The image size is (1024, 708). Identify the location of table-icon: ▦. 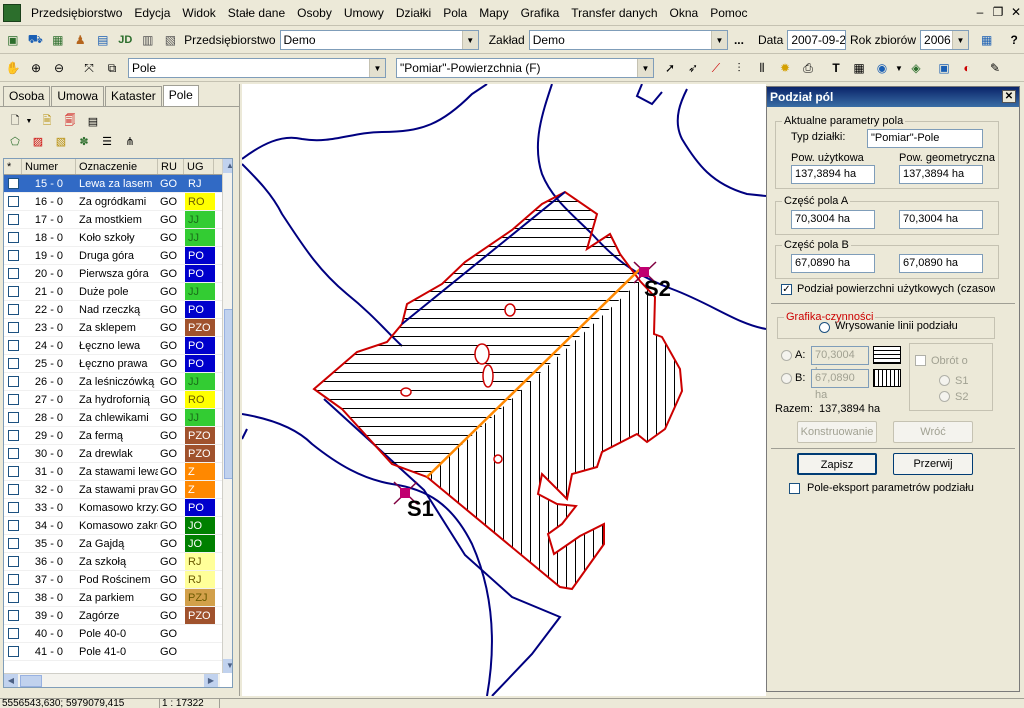
(859, 68).